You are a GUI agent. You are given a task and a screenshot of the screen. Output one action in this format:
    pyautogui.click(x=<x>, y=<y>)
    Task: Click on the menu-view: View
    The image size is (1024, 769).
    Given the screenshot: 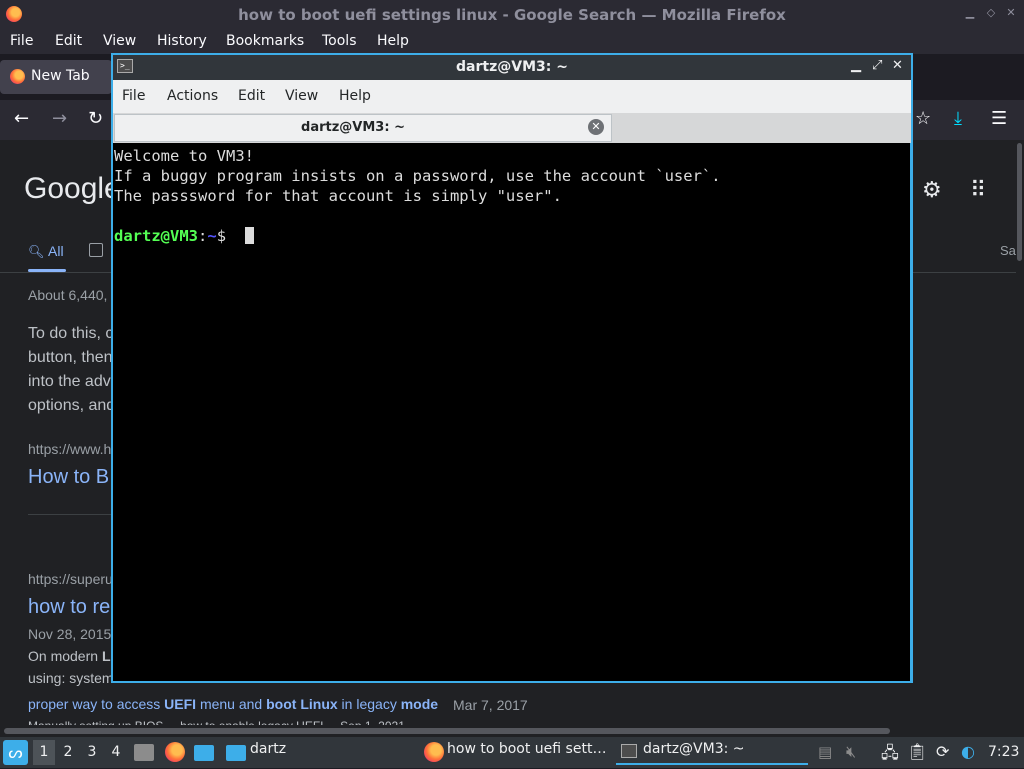 What is the action you would take?
    pyautogui.click(x=119, y=41)
    